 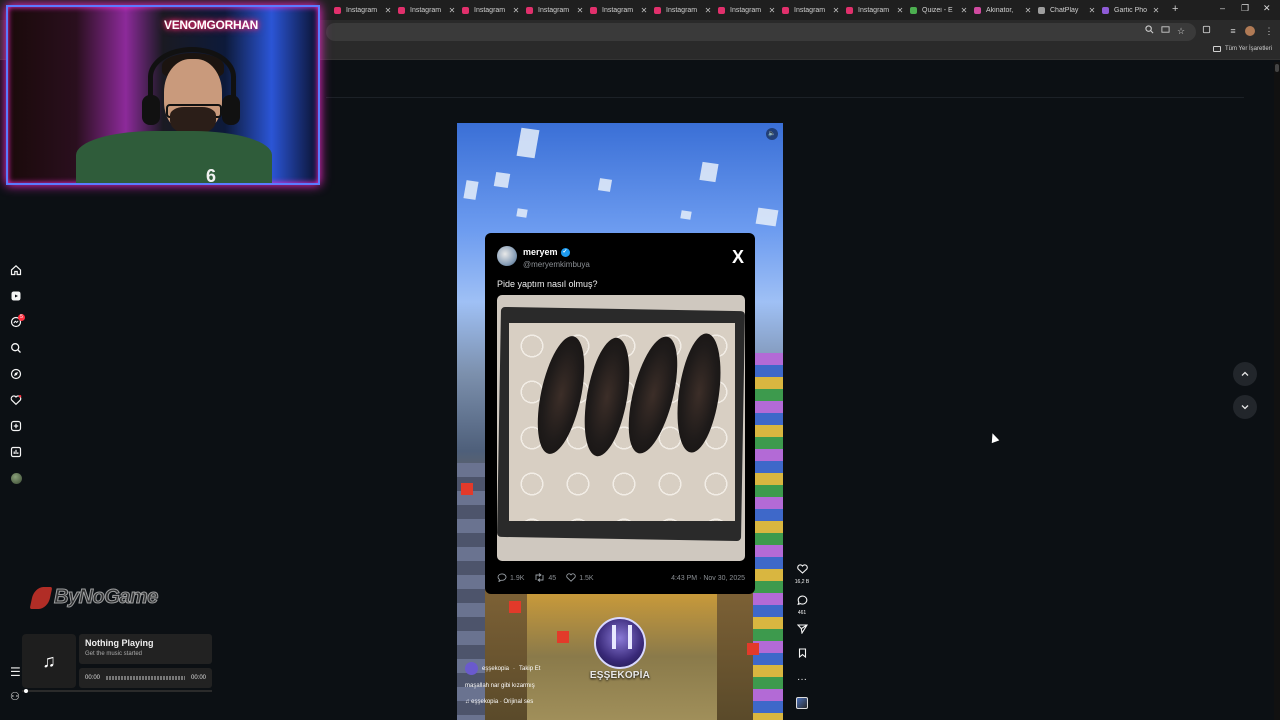 I want to click on more-icon: ⚇, so click(x=17, y=697).